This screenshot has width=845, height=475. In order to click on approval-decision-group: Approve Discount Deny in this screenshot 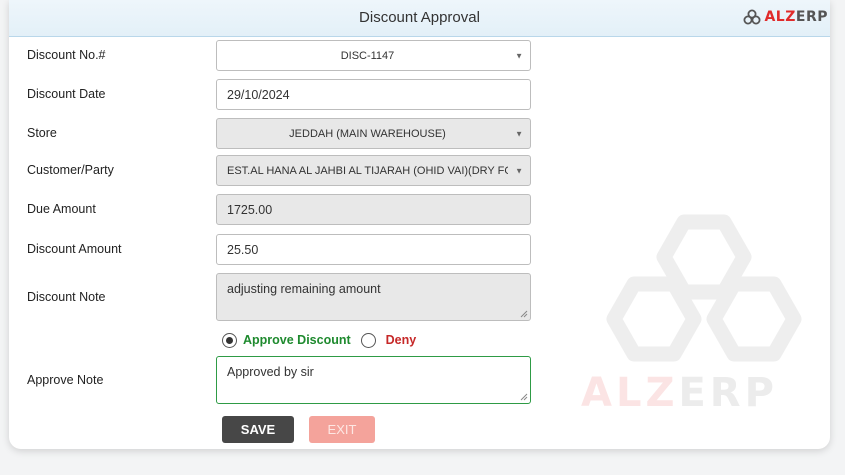, I will do `click(319, 340)`.